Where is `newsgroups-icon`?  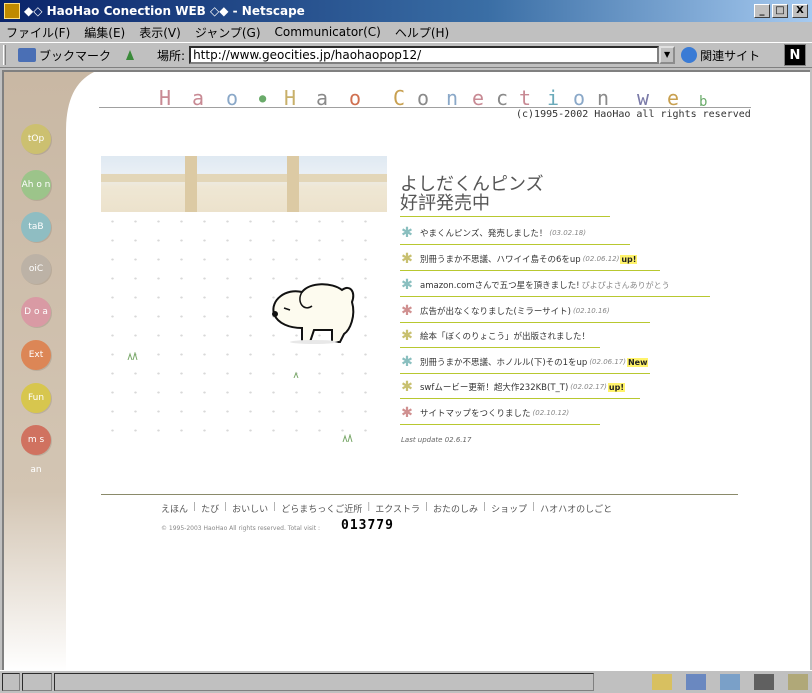 newsgroups-icon is located at coordinates (730, 682).